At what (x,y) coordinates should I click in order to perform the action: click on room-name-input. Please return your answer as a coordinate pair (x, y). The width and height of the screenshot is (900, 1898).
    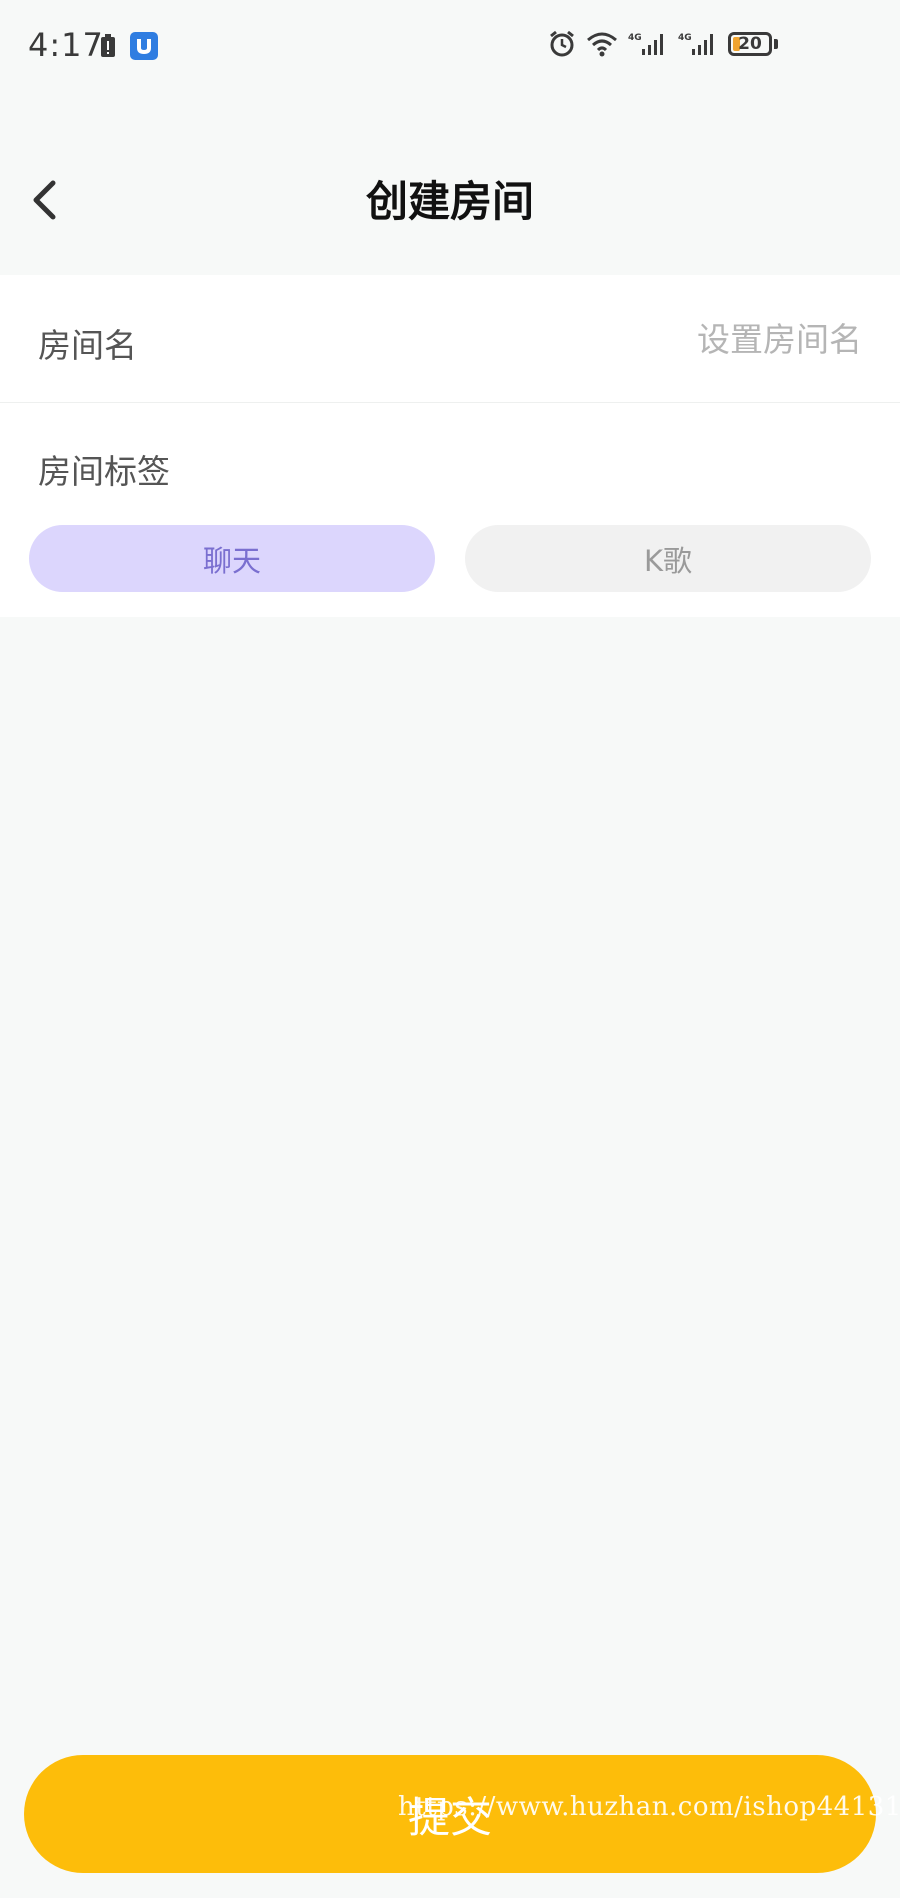
    Looking at the image, I should click on (612, 339).